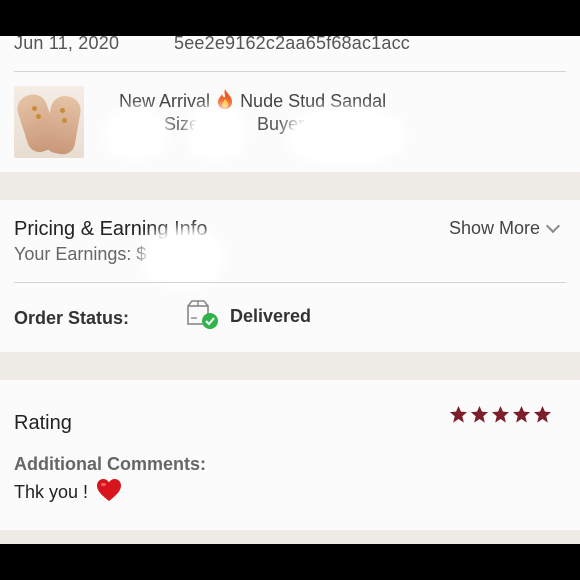  I want to click on order-header: Jun 11, 2020 5ee2e9162c2aa65f68ac1acc, so click(290, 48).